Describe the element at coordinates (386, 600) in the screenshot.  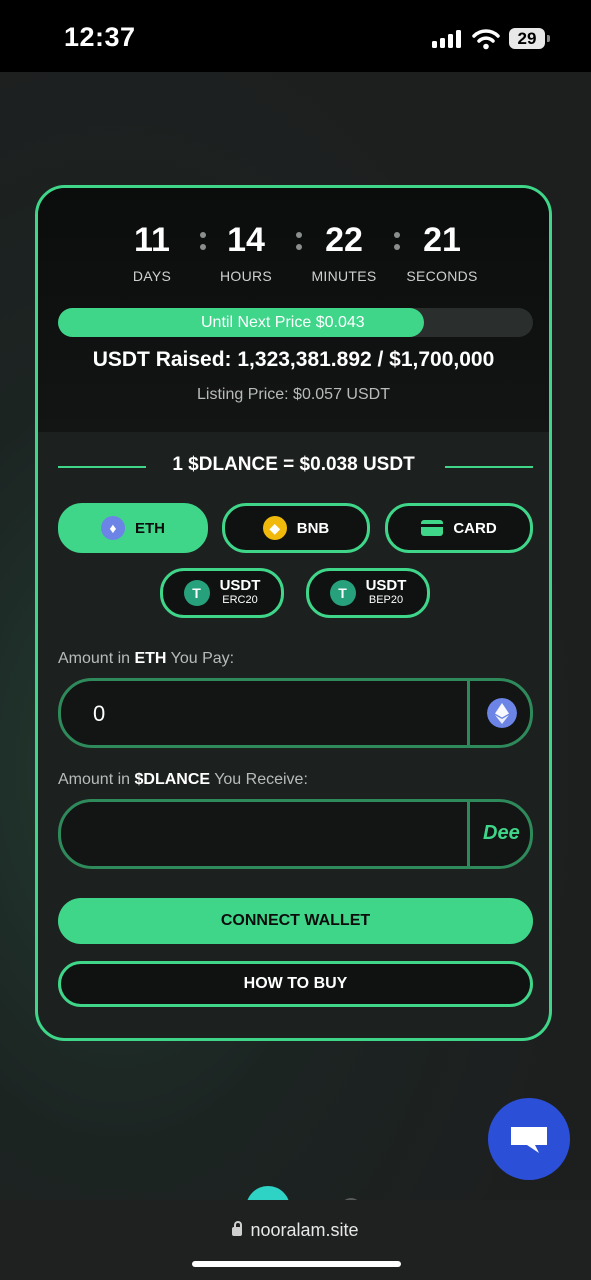
I see `usdt-bep20-network: BEP20` at that location.